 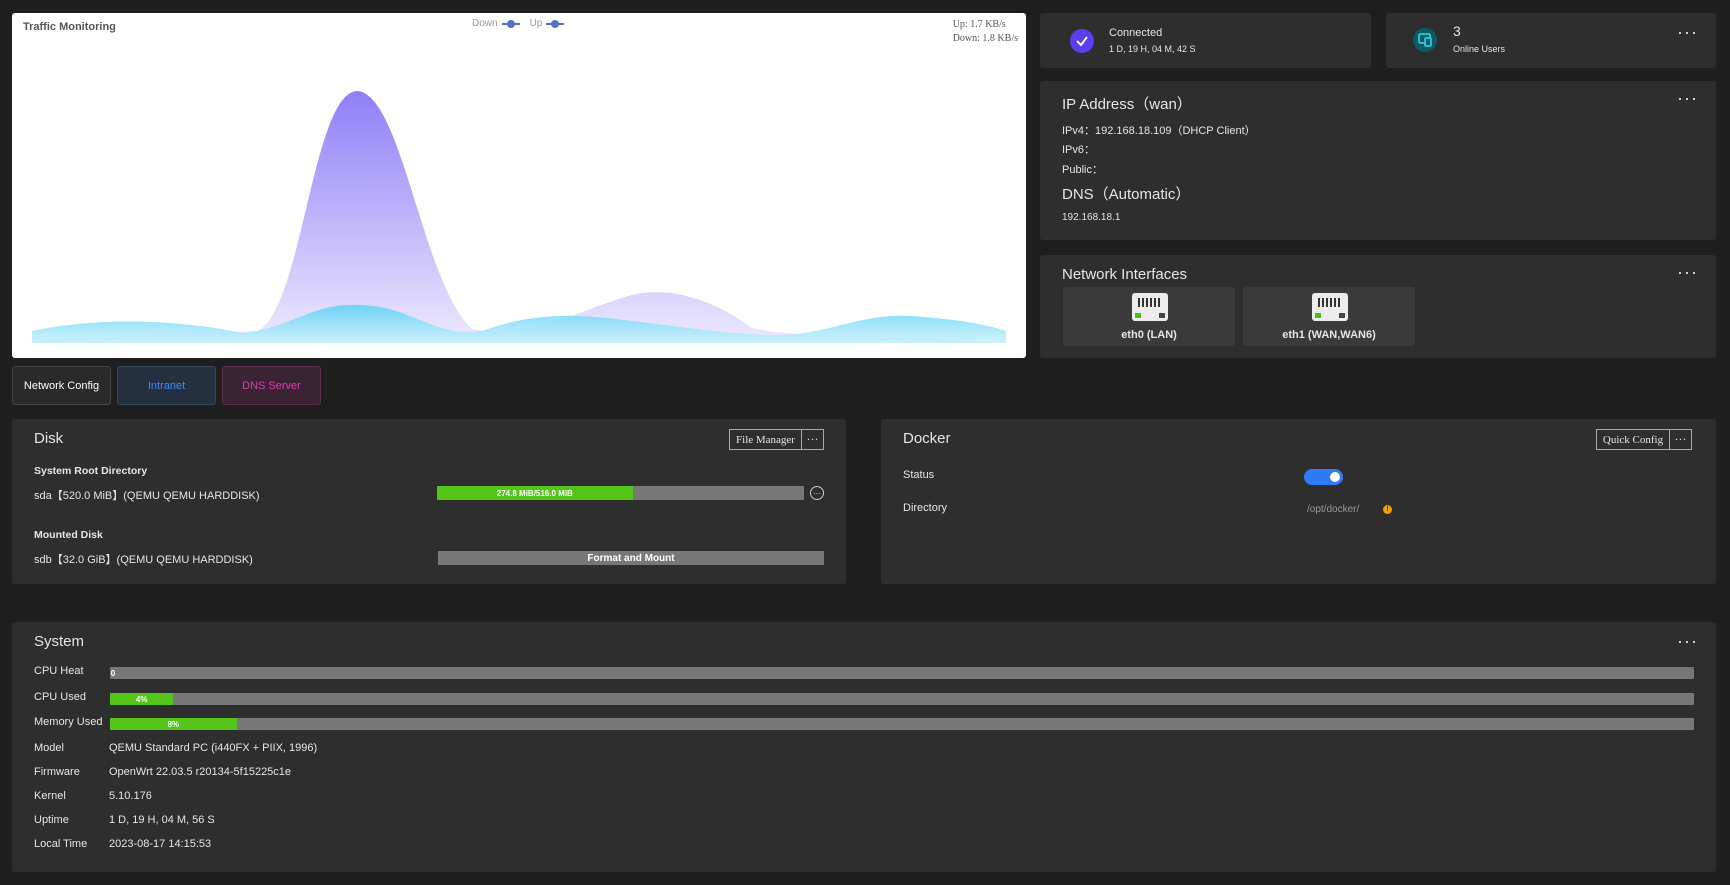 I want to click on uptime-value: 1 D, 19 H, 04 M, 56 S, so click(x=162, y=820).